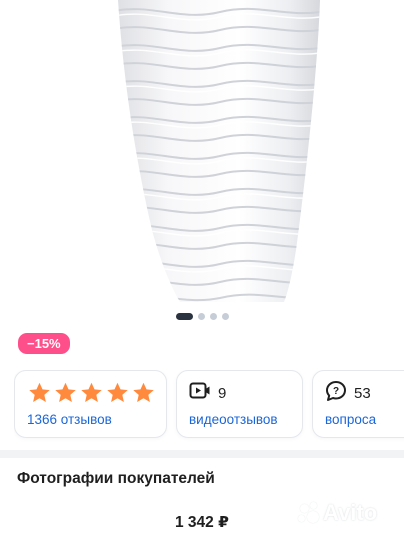 Image resolution: width=404 pixels, height=540 pixels. What do you see at coordinates (116, 479) in the screenshot?
I see `customer-photos-title: Фотографии покупателей` at bounding box center [116, 479].